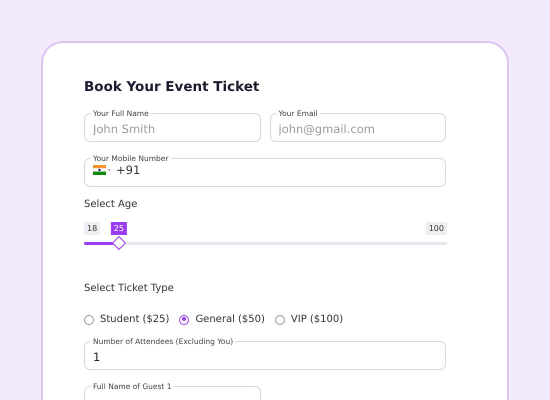 This screenshot has height=400, width=550. I want to click on value-bubble: 25, so click(118, 228).